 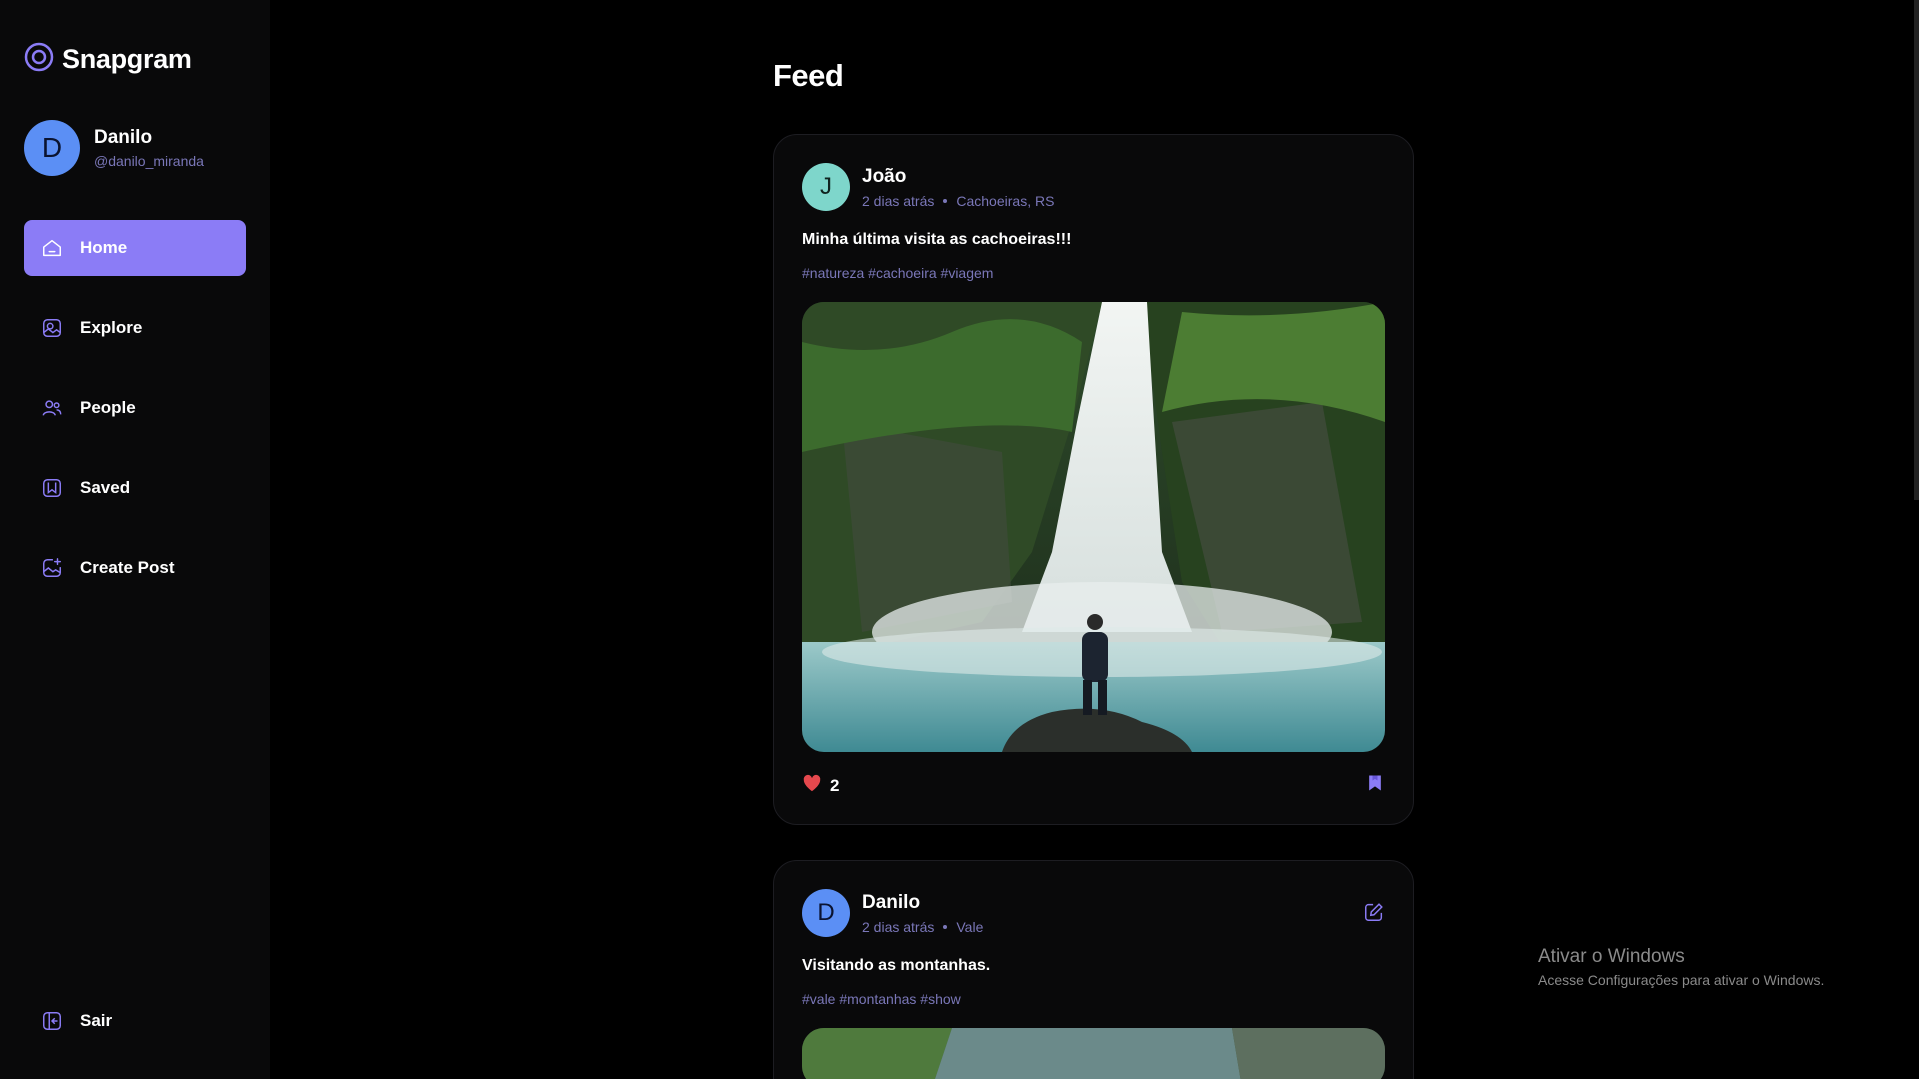 I want to click on scrollbar, so click(x=1916, y=250).